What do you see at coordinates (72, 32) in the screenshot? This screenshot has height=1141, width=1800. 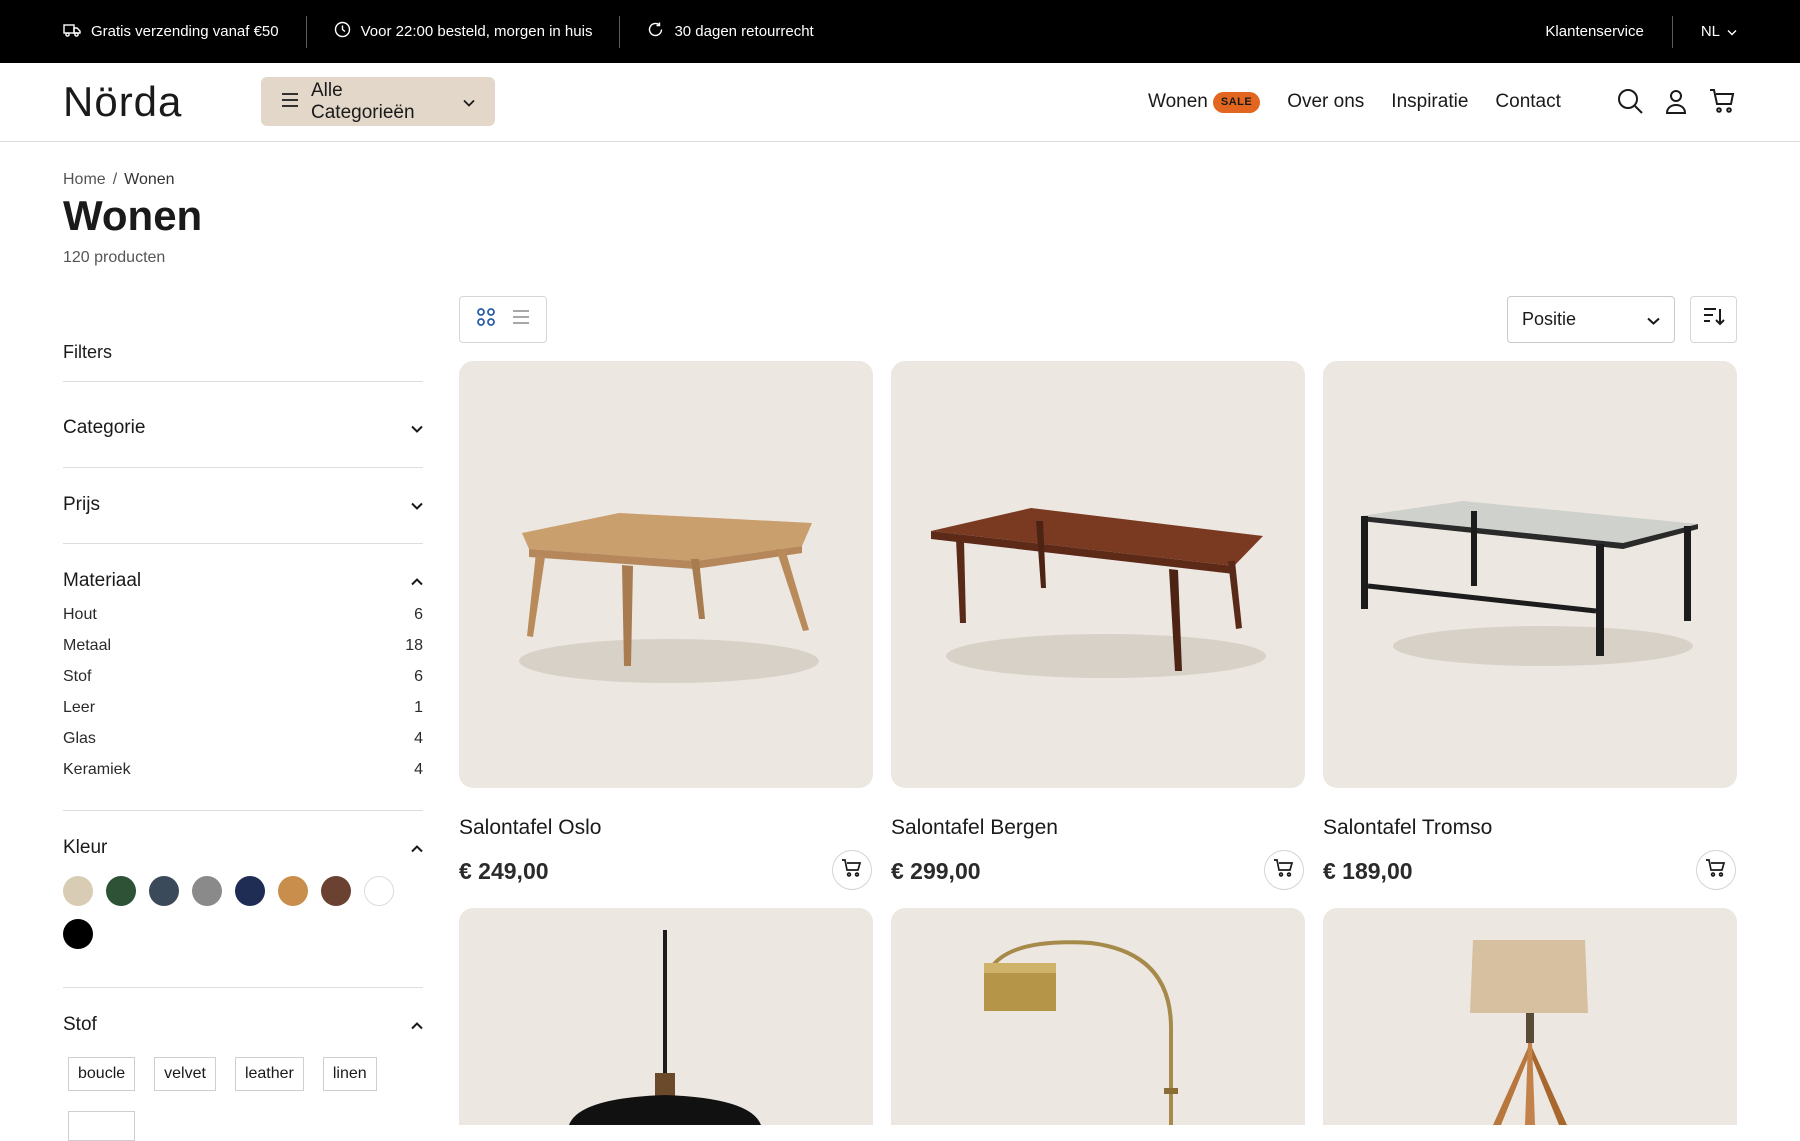 I see `truck-icon` at bounding box center [72, 32].